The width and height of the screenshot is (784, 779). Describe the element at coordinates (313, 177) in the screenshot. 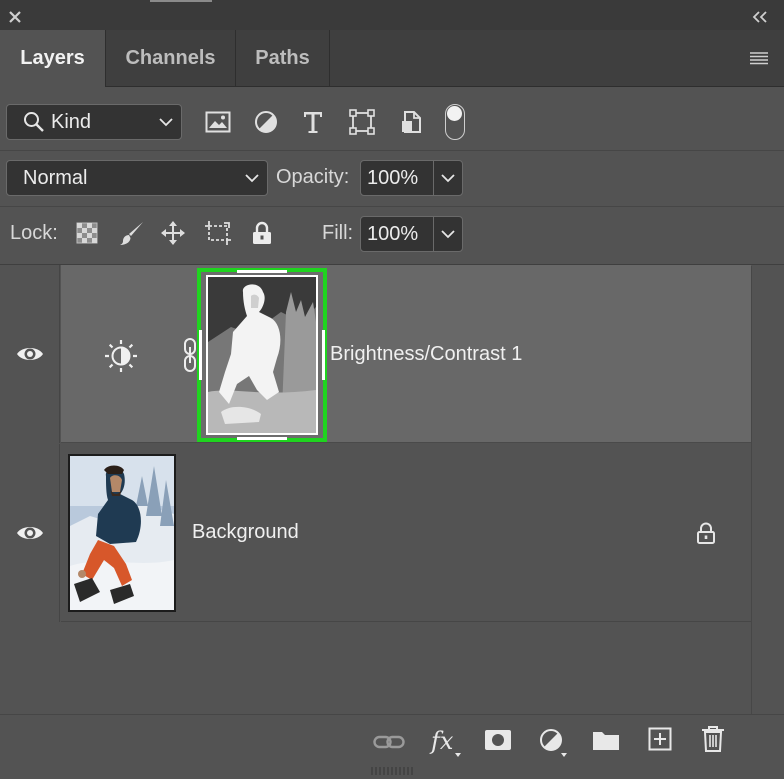

I see `opacity-label: Opacity:` at that location.